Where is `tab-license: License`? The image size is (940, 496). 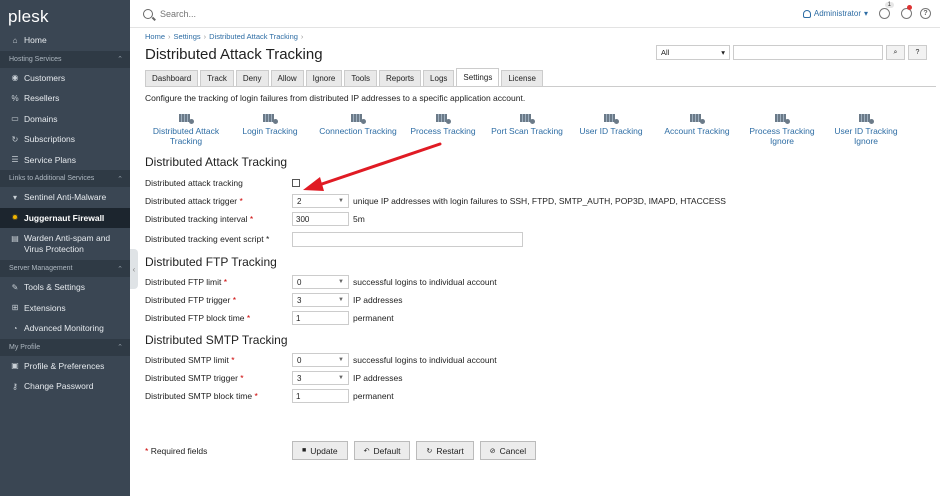
tab-license: License is located at coordinates (522, 78).